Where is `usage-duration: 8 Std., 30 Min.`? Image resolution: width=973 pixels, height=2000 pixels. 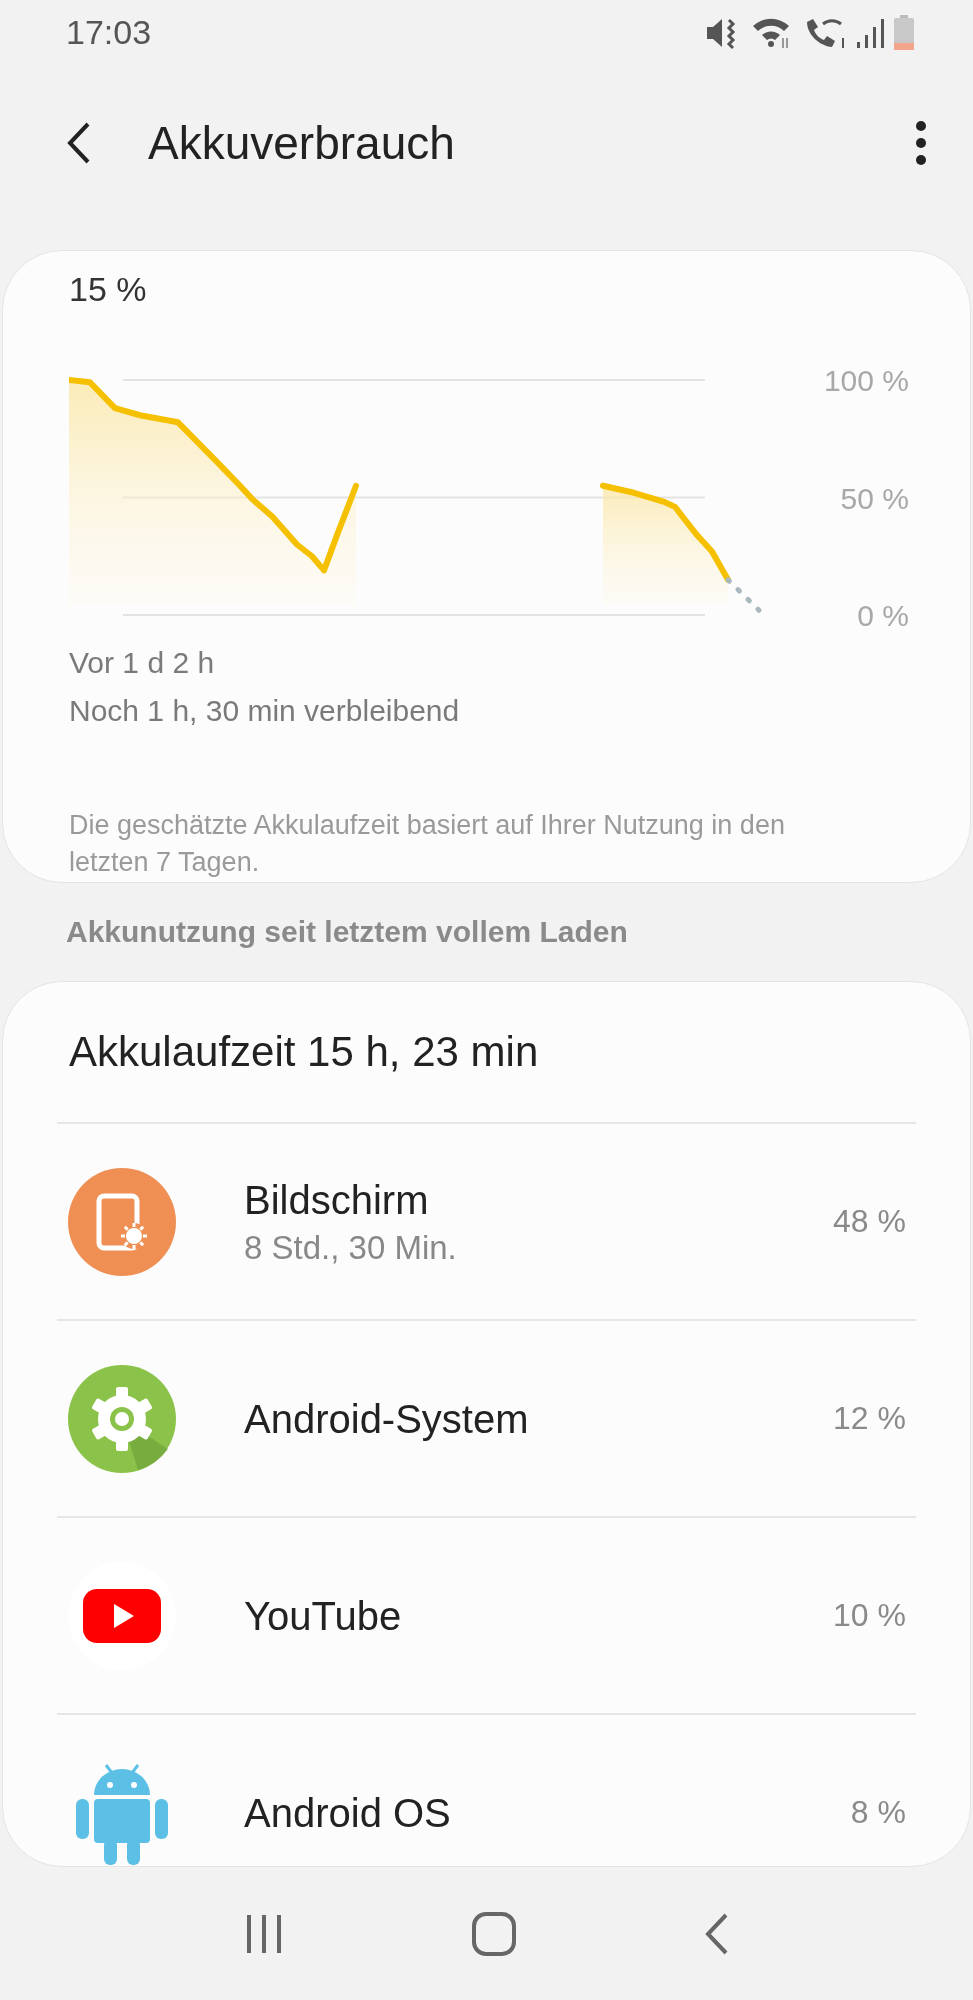 usage-duration: 8 Std., 30 Min. is located at coordinates (351, 1247).